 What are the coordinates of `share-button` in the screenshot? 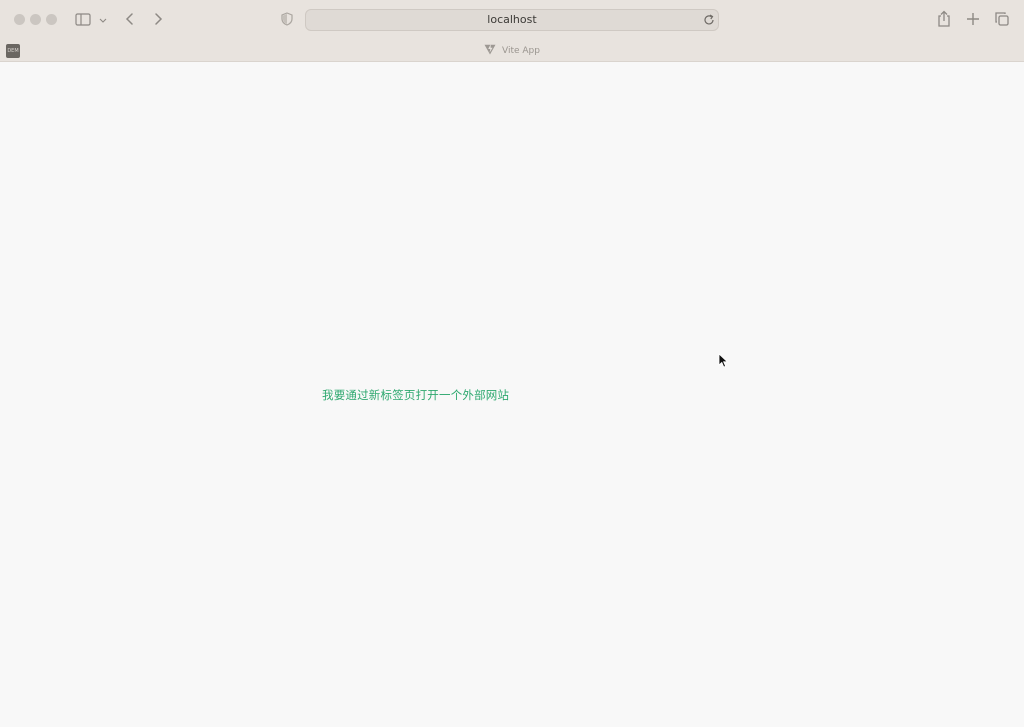 It's located at (944, 19).